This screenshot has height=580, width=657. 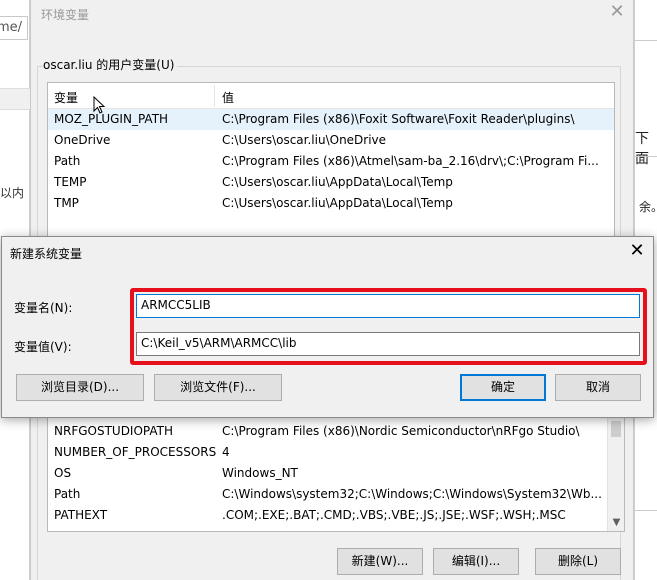 I want to click on variable-value: Windows_NT, so click(x=260, y=473).